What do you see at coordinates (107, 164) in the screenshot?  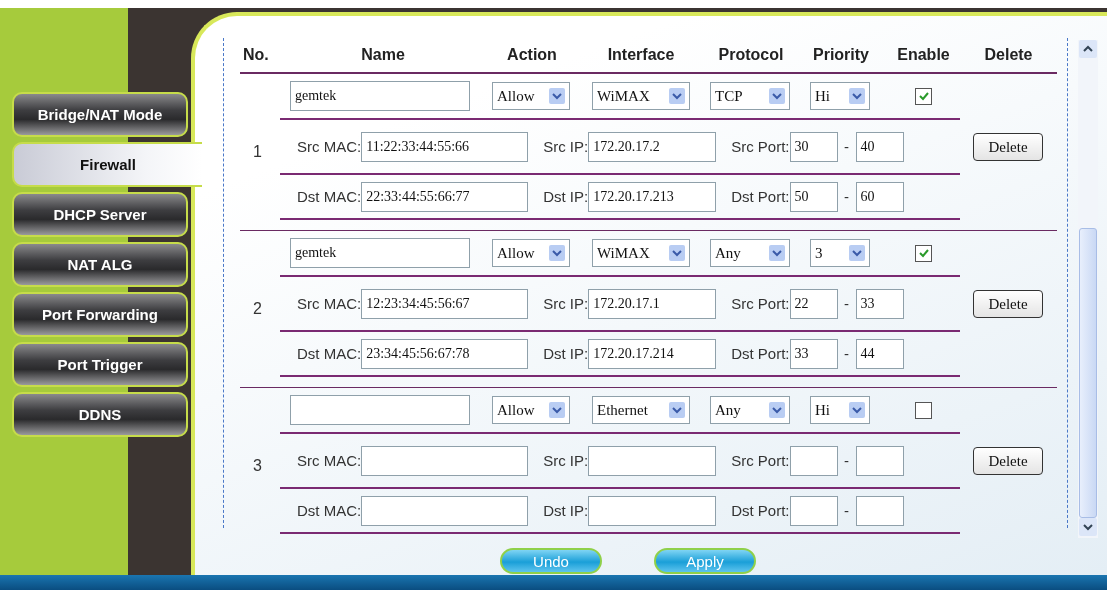 I see `sidebar-tab: Firewall` at bounding box center [107, 164].